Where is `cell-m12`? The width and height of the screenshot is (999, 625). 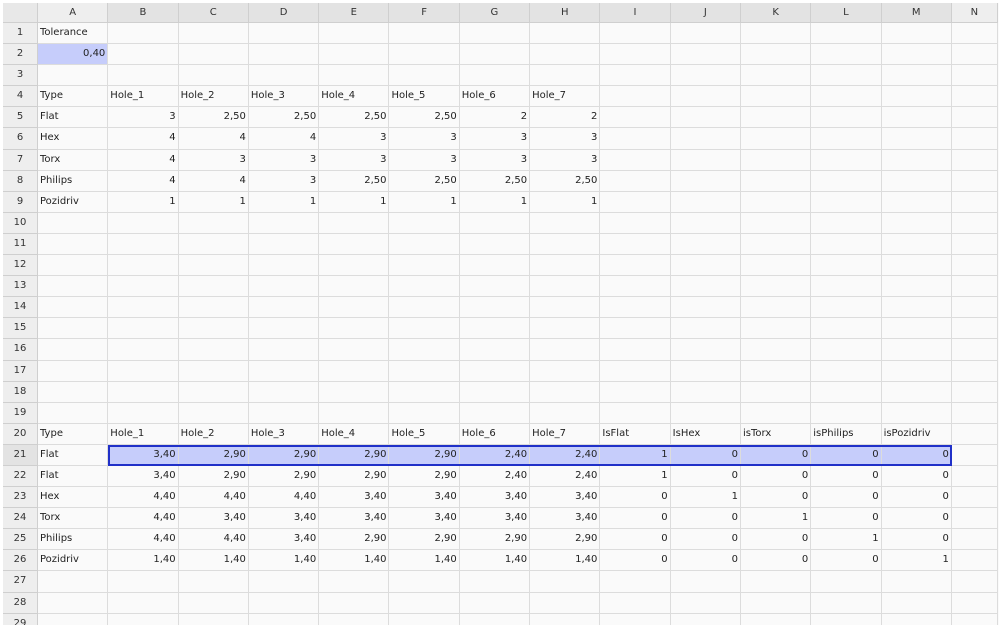
cell-m12 is located at coordinates (916, 266).